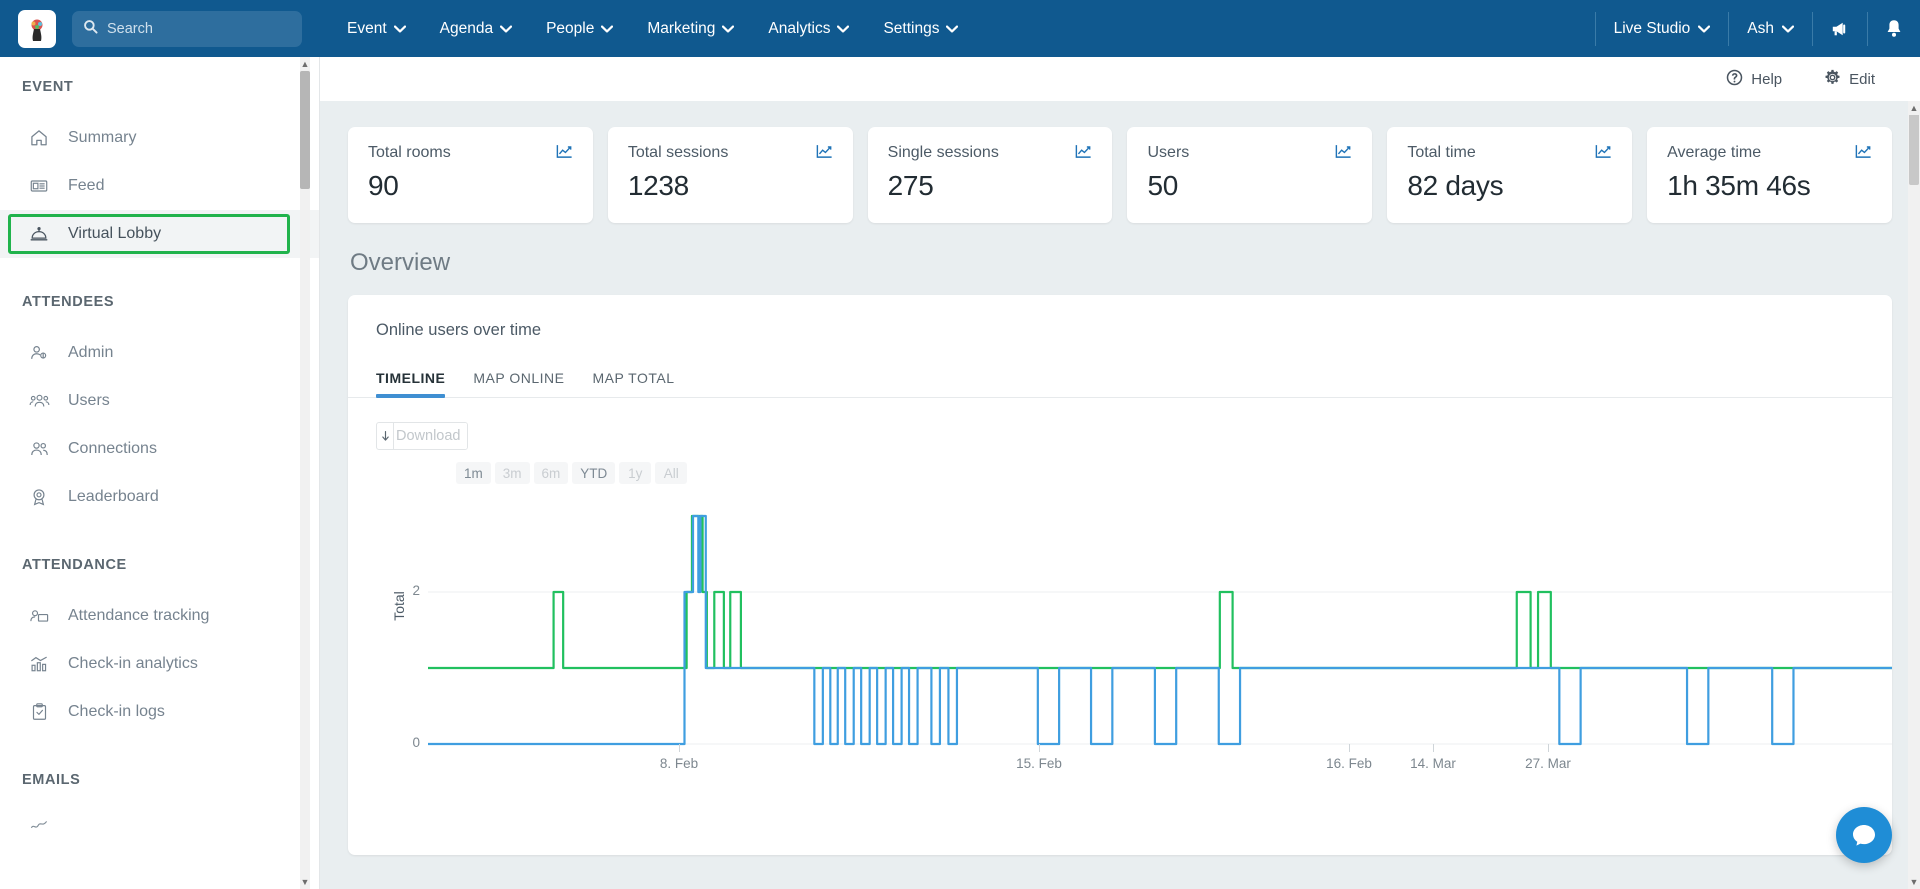 Image resolution: width=1920 pixels, height=889 pixels. What do you see at coordinates (159, 353) in the screenshot?
I see `sidebar-item-admin: Admin` at bounding box center [159, 353].